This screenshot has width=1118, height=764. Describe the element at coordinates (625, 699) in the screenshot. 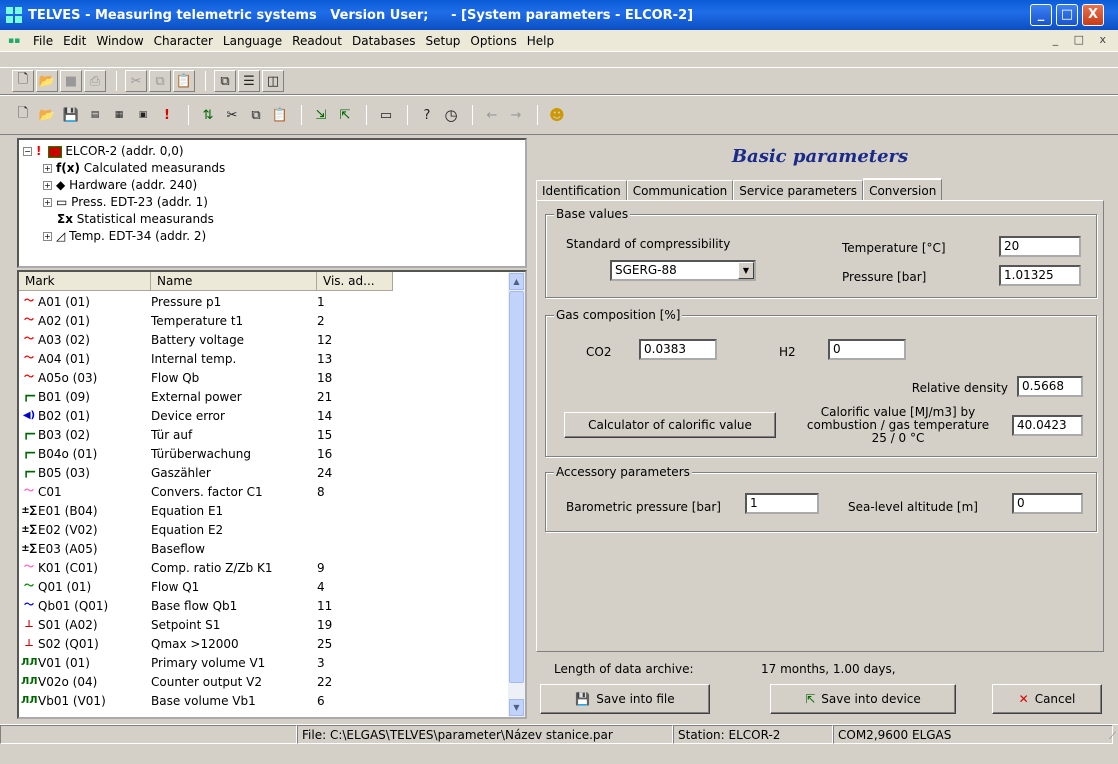

I see `save-file-button: 💾 Save into file` at that location.